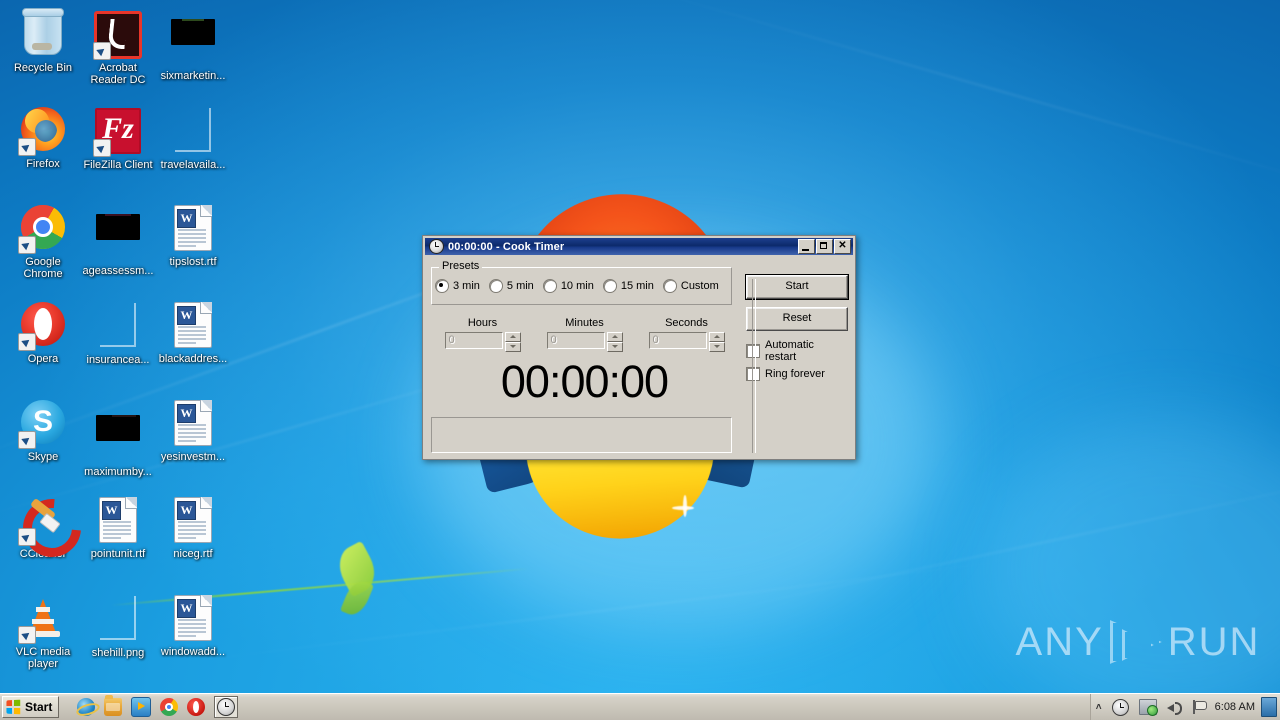  What do you see at coordinates (118, 626) in the screenshot?
I see `desktop-icon-plain-file: shehill.png` at bounding box center [118, 626].